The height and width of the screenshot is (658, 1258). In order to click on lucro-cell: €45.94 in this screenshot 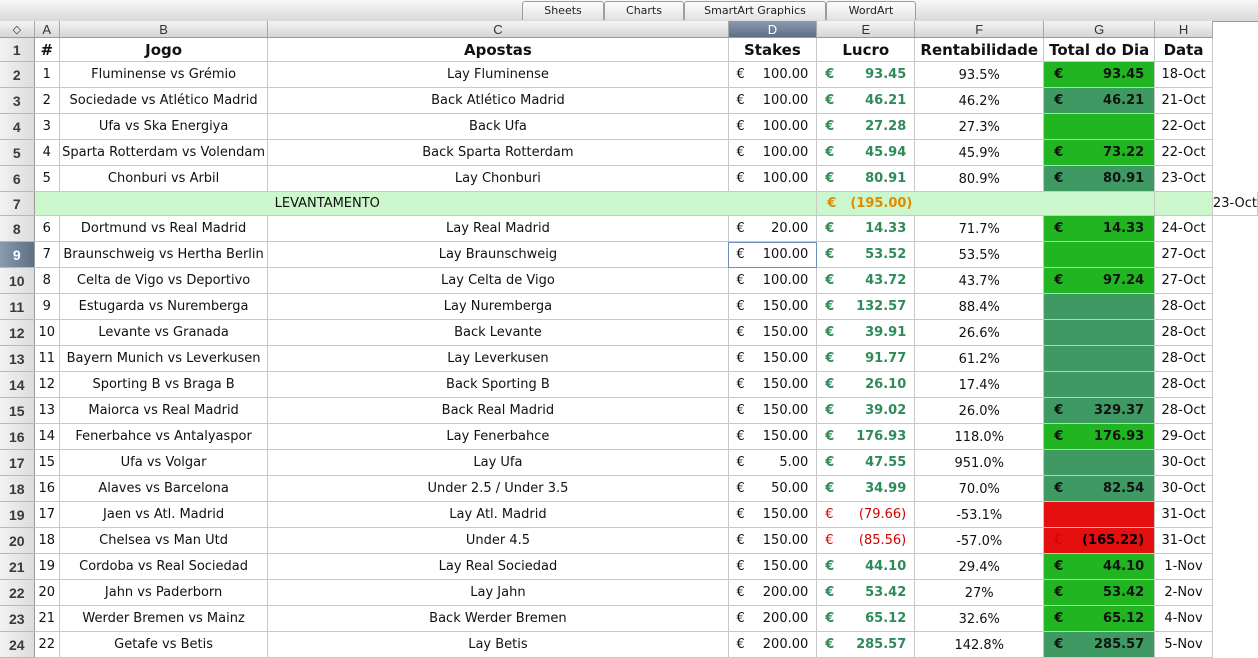, I will do `click(866, 152)`.